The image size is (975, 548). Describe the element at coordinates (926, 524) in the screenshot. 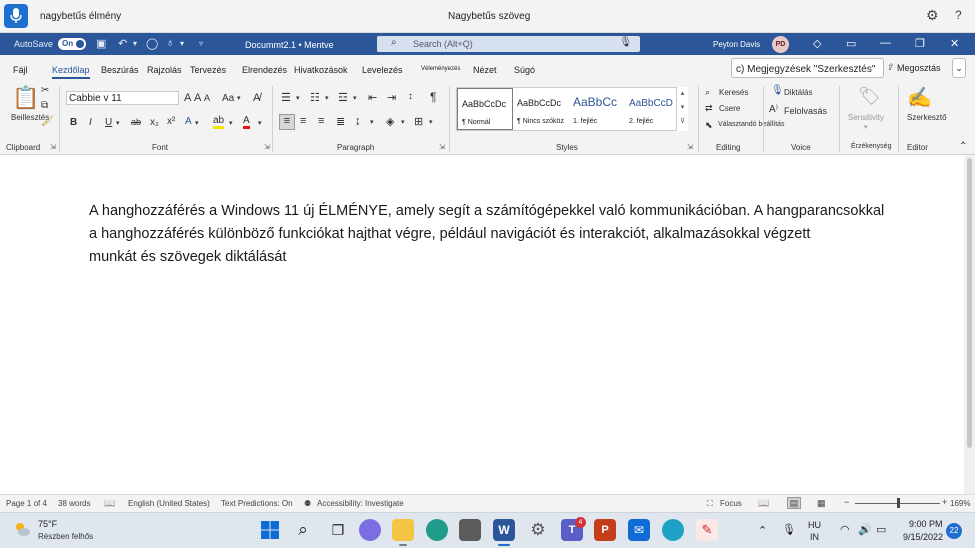

I see `clock-time: 9:00 PM` at that location.